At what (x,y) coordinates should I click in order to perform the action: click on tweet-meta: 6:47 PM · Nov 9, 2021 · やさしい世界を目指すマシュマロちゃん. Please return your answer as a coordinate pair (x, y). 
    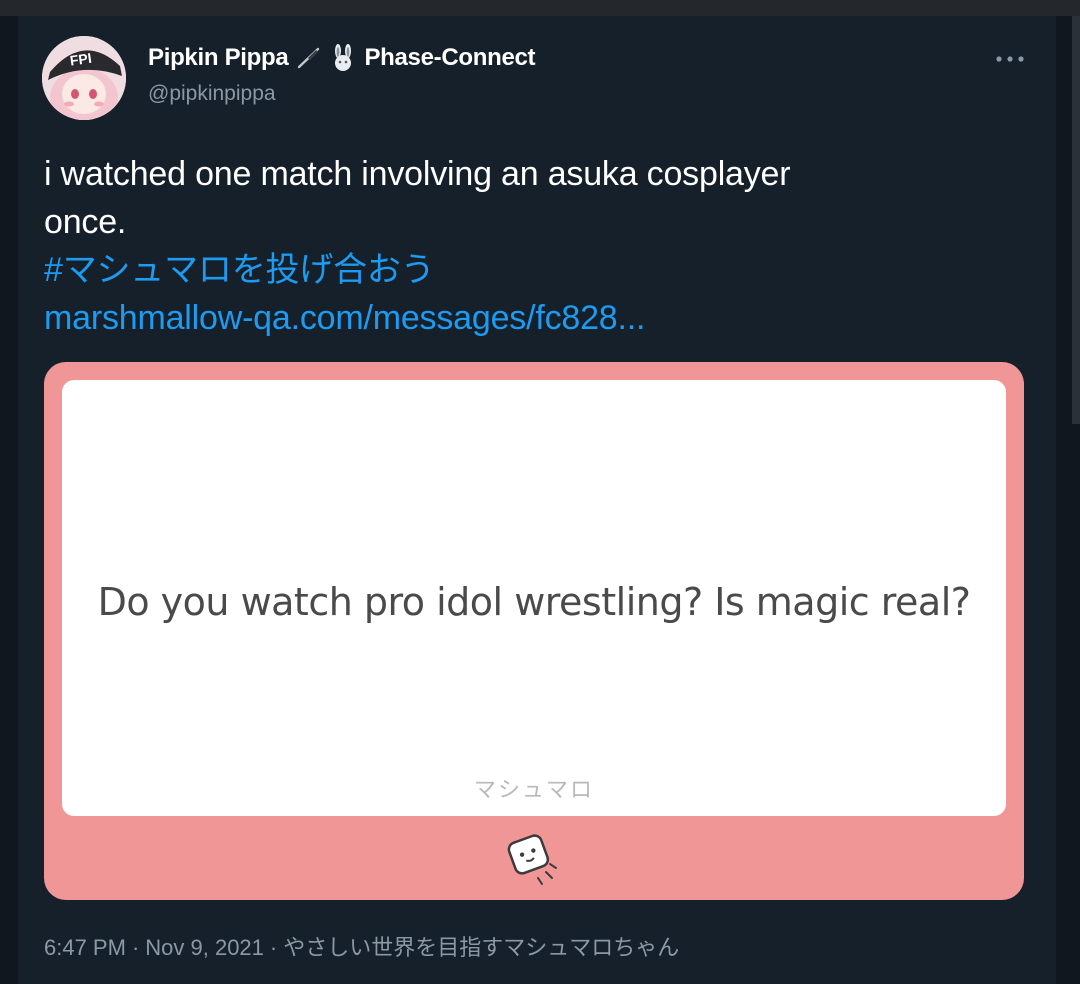
    Looking at the image, I should click on (361, 946).